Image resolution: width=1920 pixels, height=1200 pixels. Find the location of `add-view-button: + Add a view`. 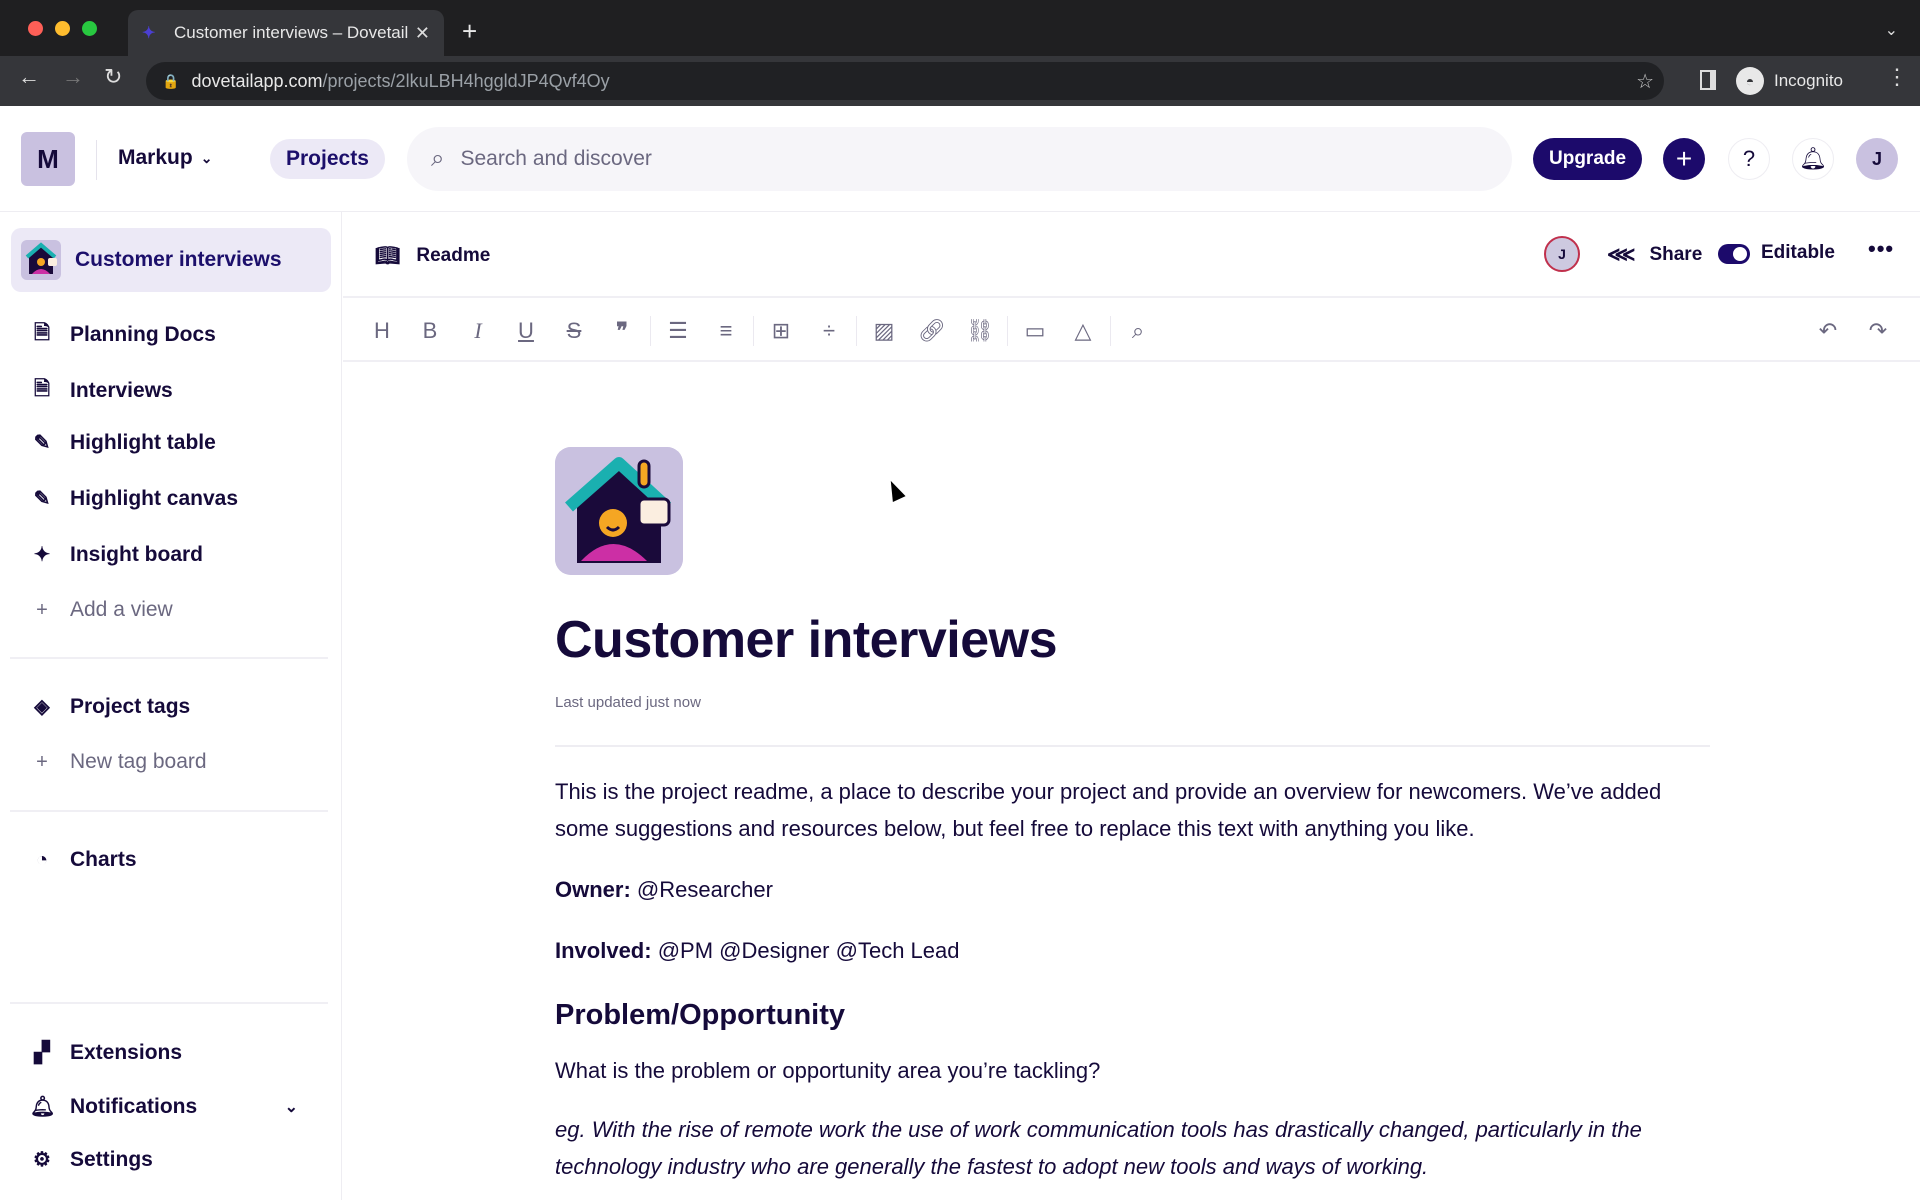

add-view-button: + Add a view is located at coordinates (101, 610).